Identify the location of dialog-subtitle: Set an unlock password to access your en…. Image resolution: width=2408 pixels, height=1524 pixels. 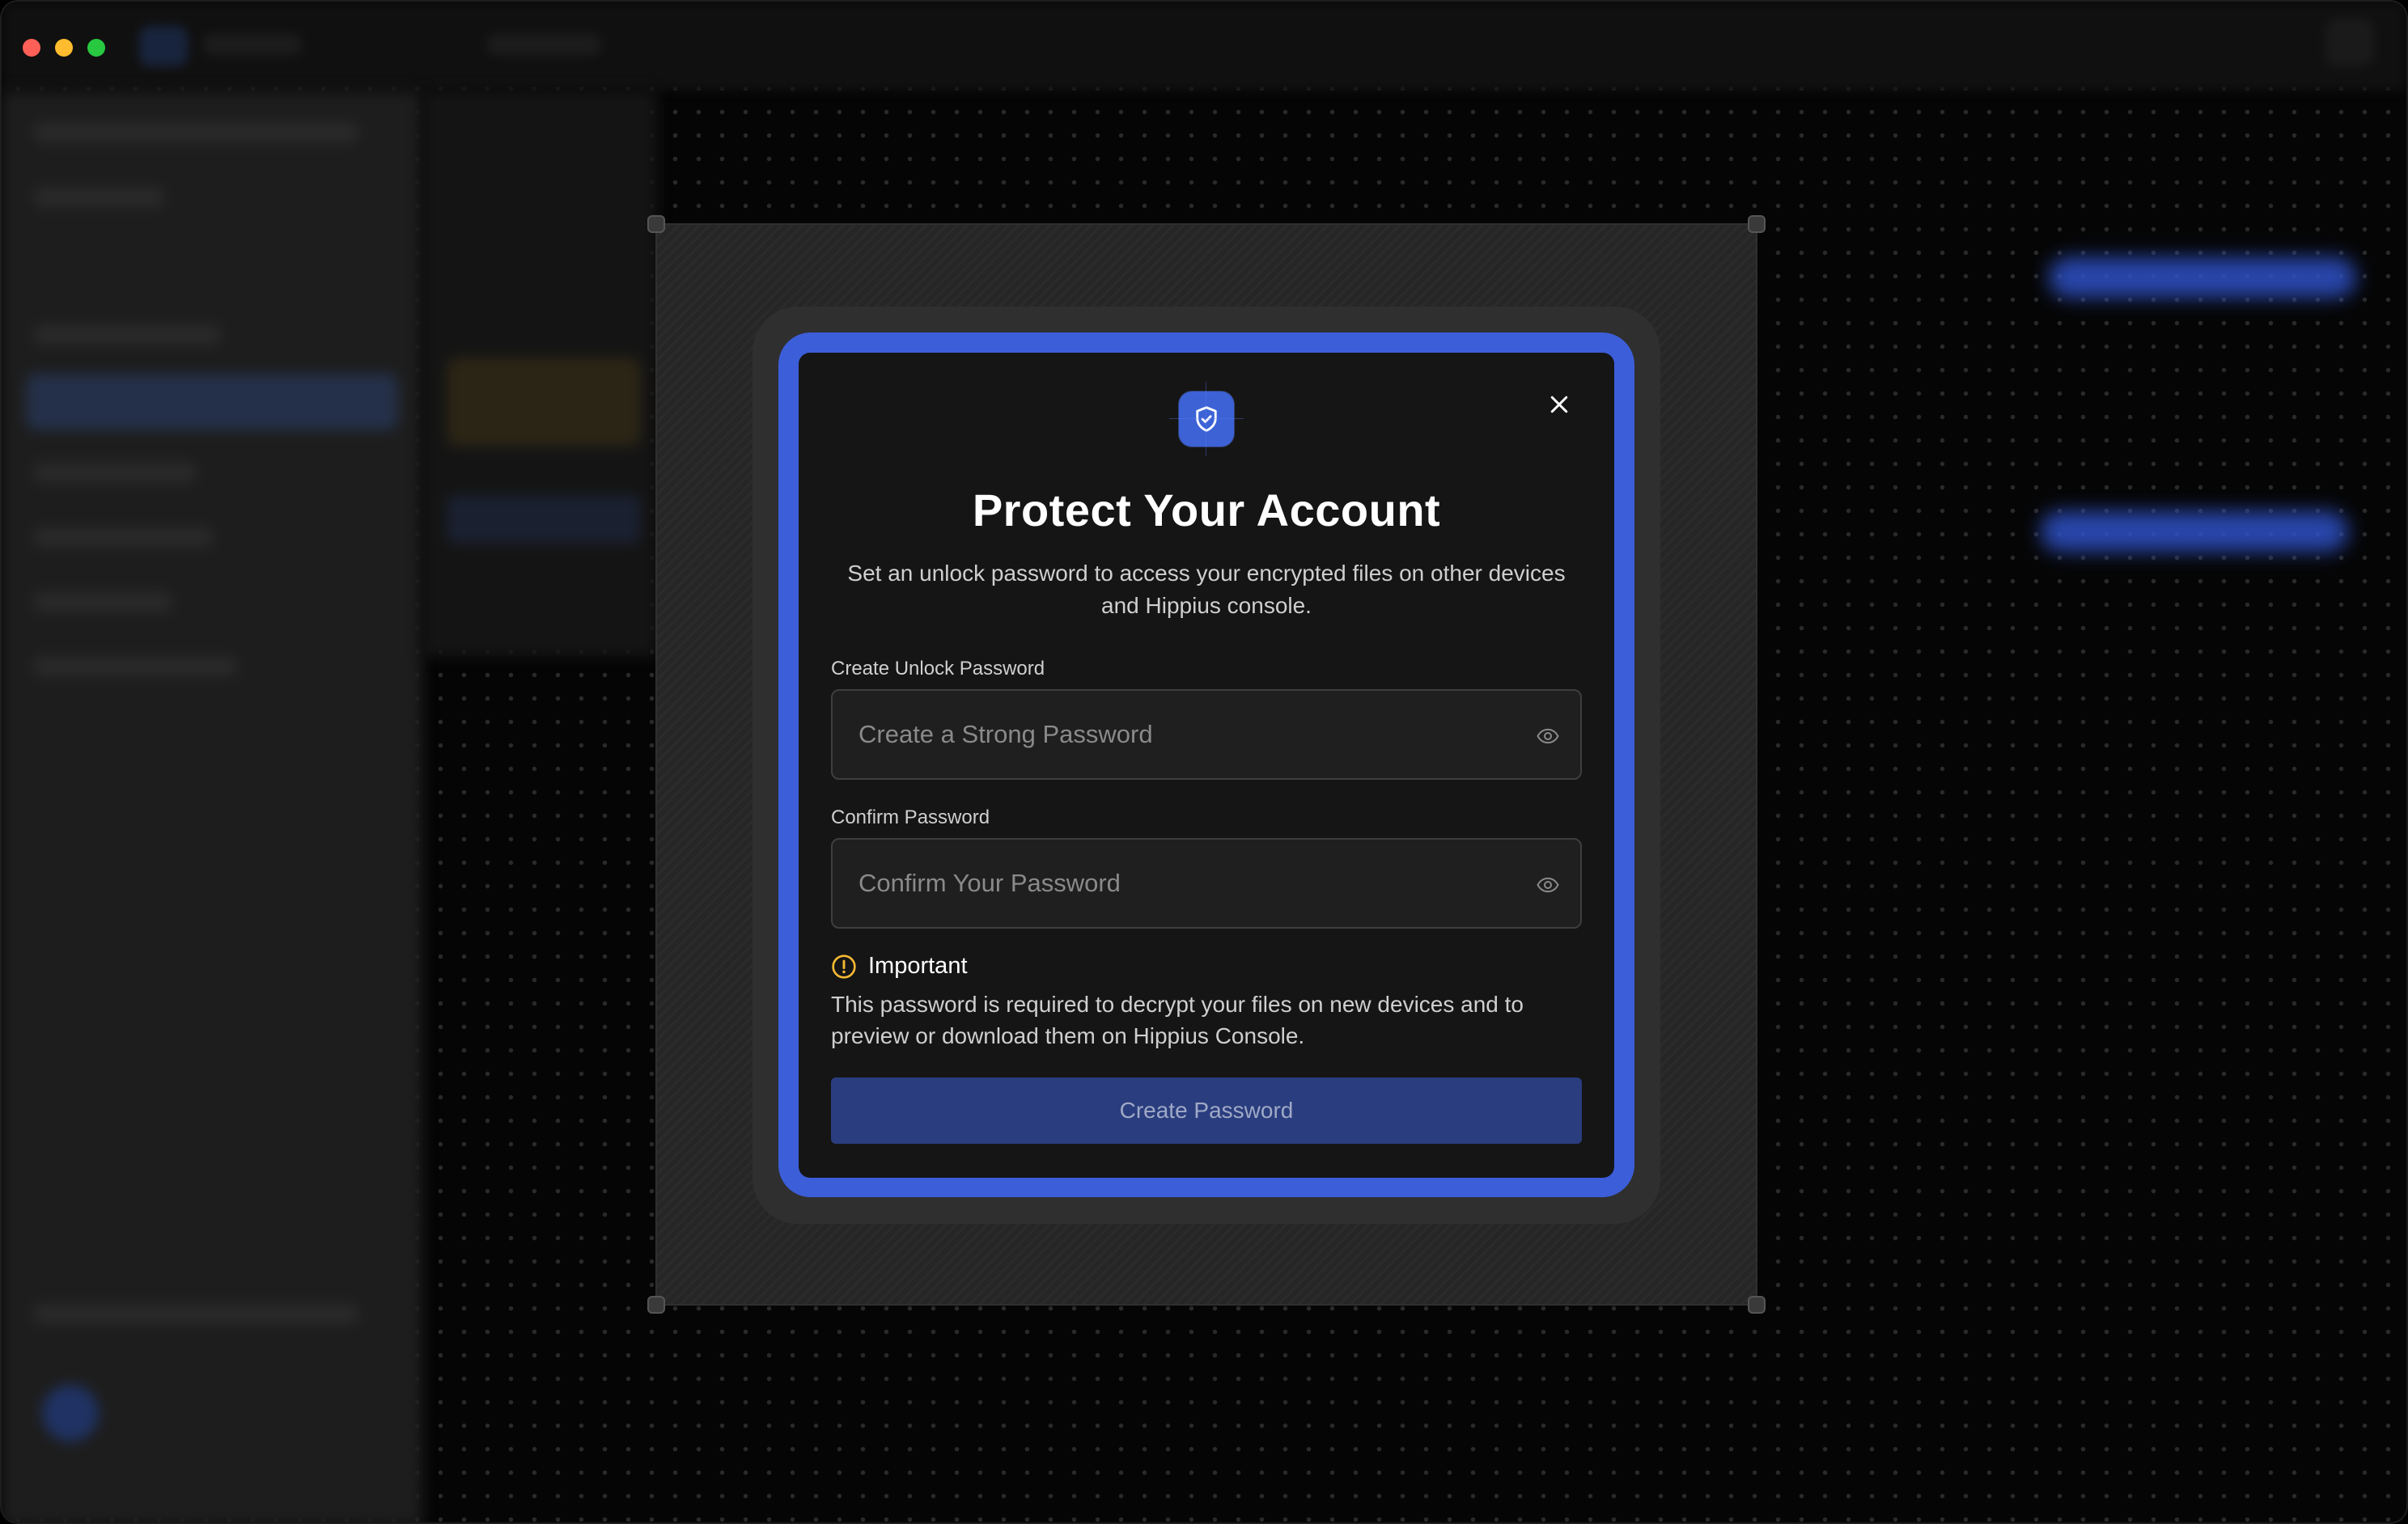
(1206, 590).